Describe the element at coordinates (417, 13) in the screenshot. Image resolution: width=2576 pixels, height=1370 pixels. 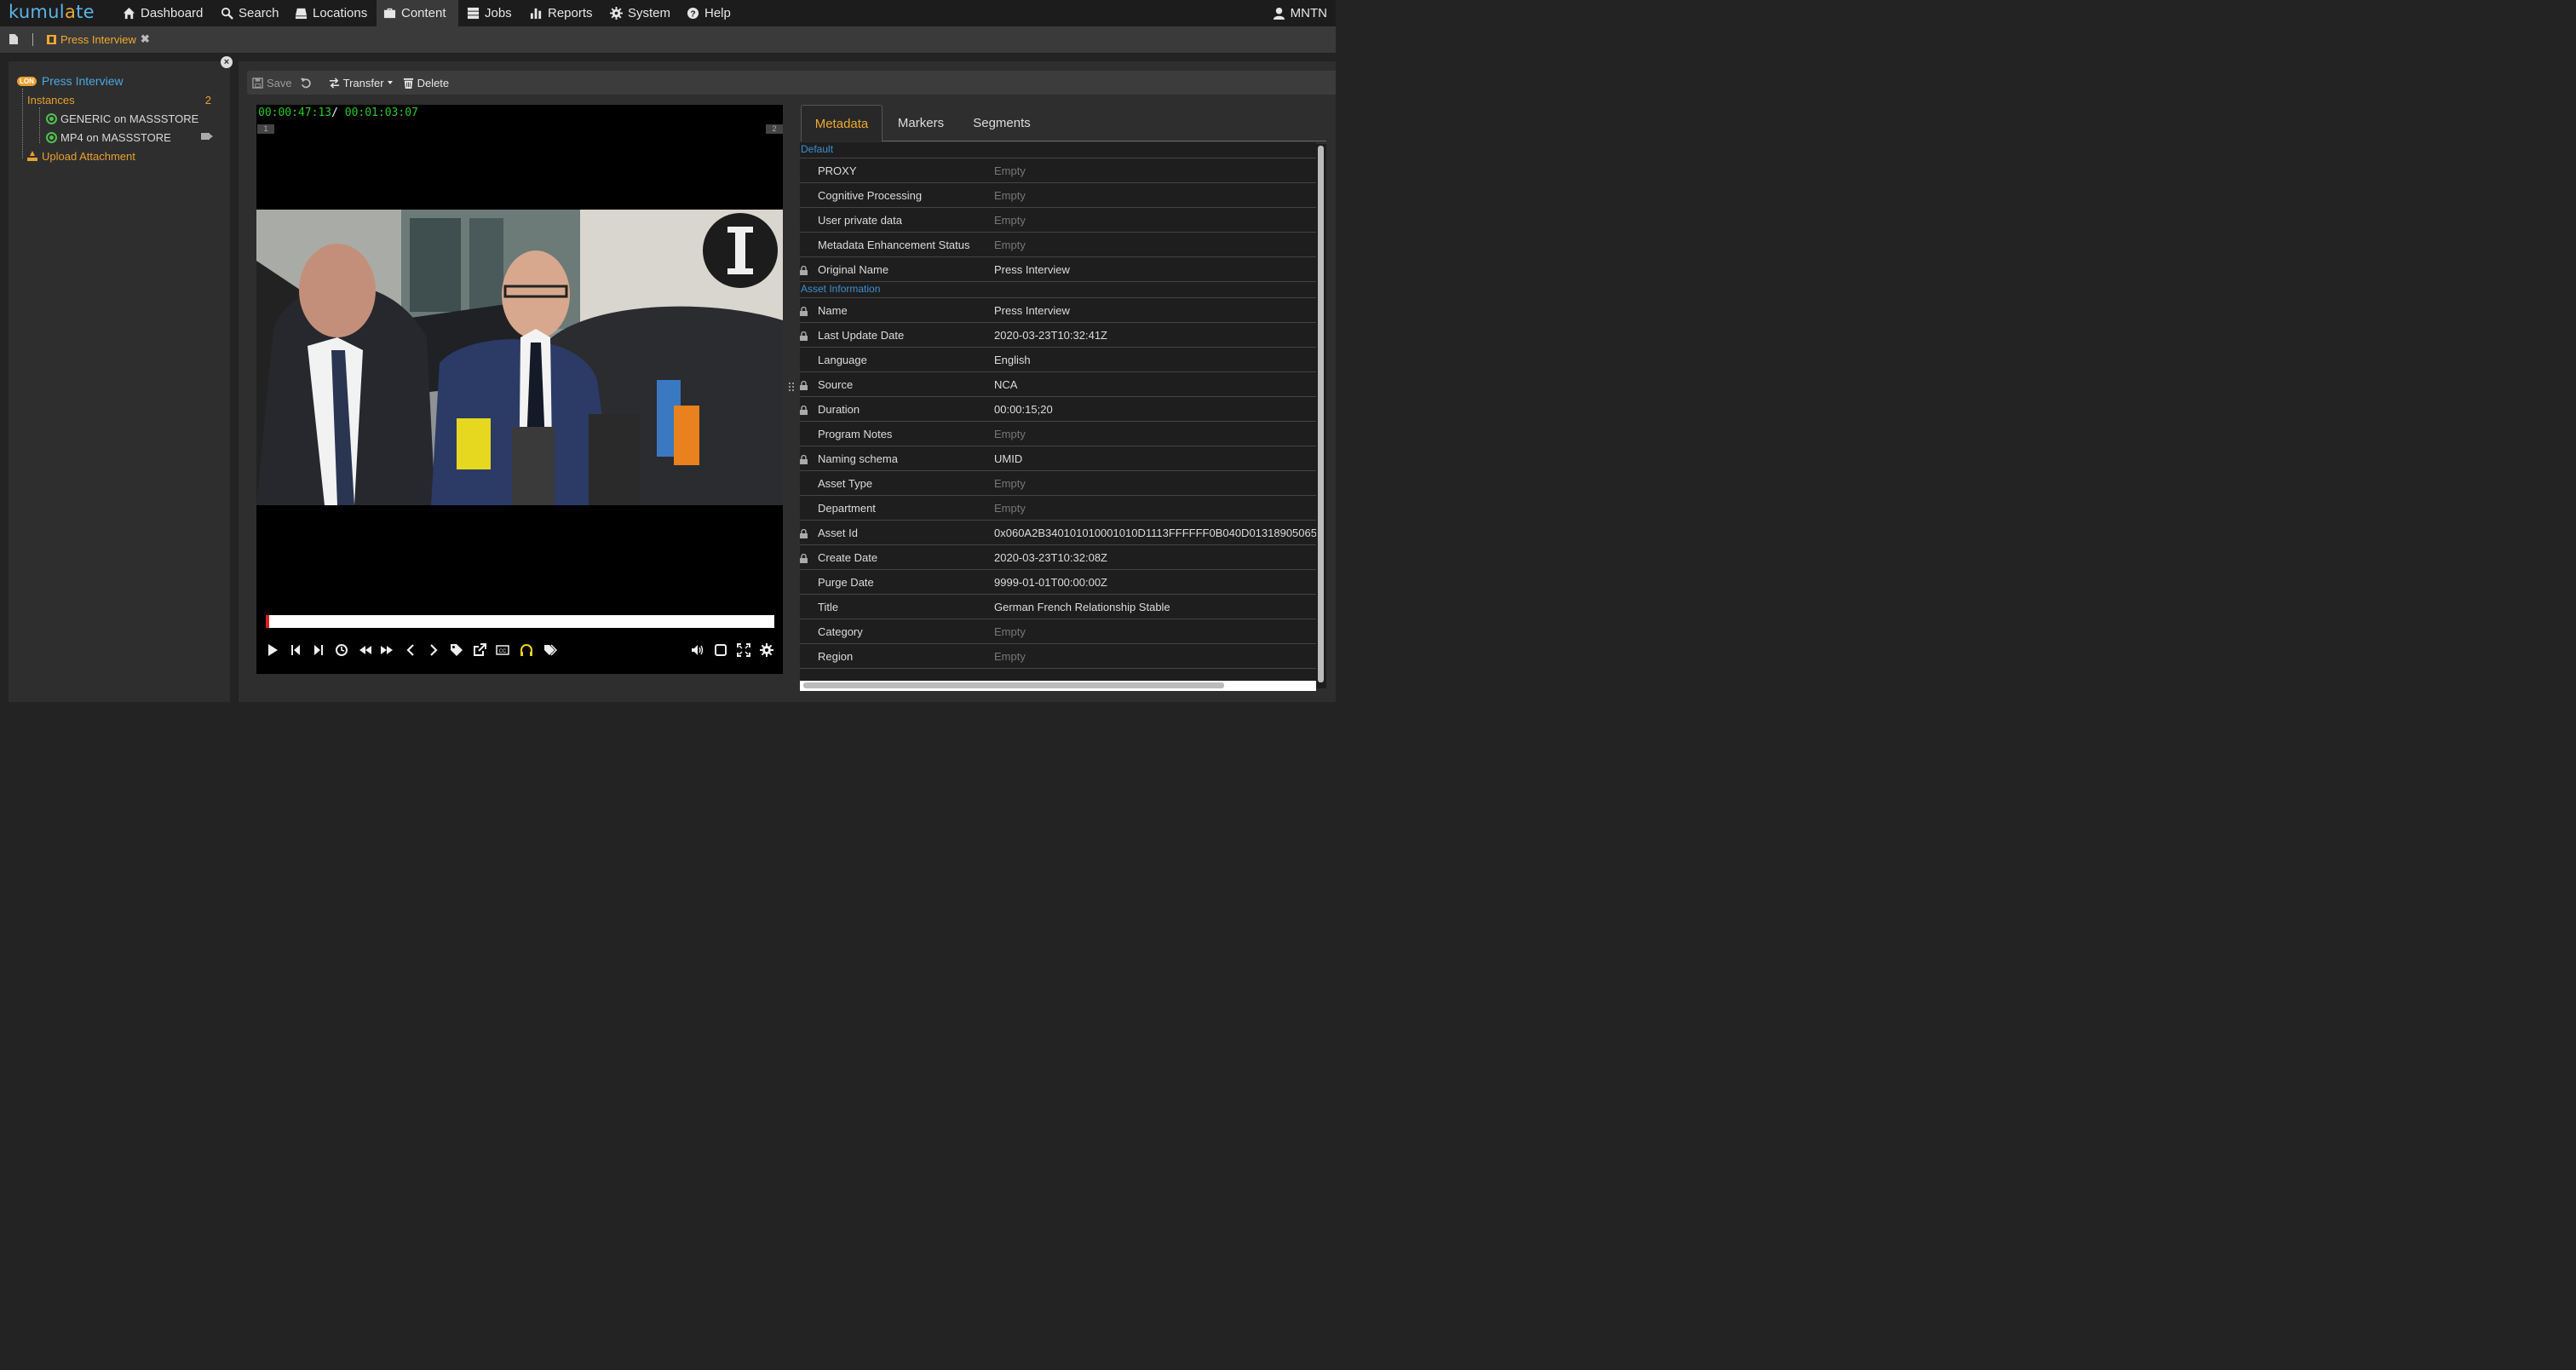
I see `nav-content: Content` at that location.